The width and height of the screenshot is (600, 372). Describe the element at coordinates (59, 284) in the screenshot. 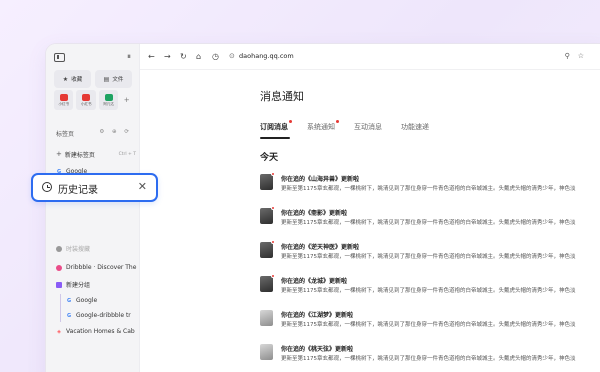

I see `group-icon` at that location.